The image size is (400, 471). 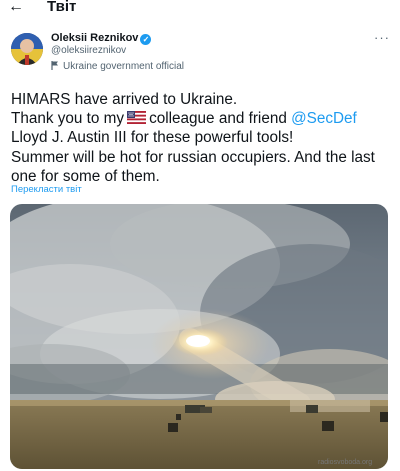 I want to click on government-label: Ukraine government official, so click(x=117, y=67).